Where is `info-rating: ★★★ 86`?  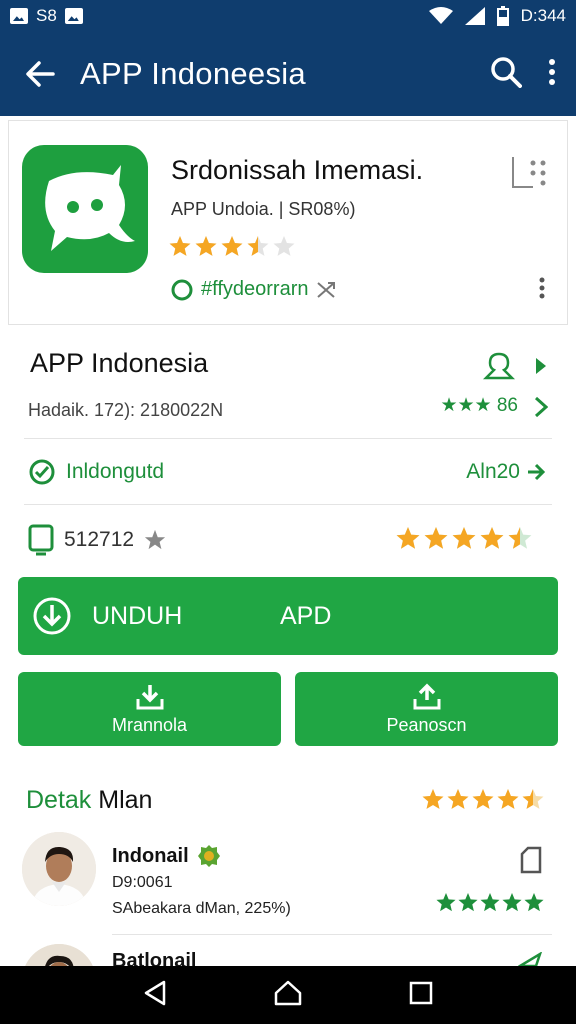
info-rating: ★★★ 86 is located at coordinates (479, 405).